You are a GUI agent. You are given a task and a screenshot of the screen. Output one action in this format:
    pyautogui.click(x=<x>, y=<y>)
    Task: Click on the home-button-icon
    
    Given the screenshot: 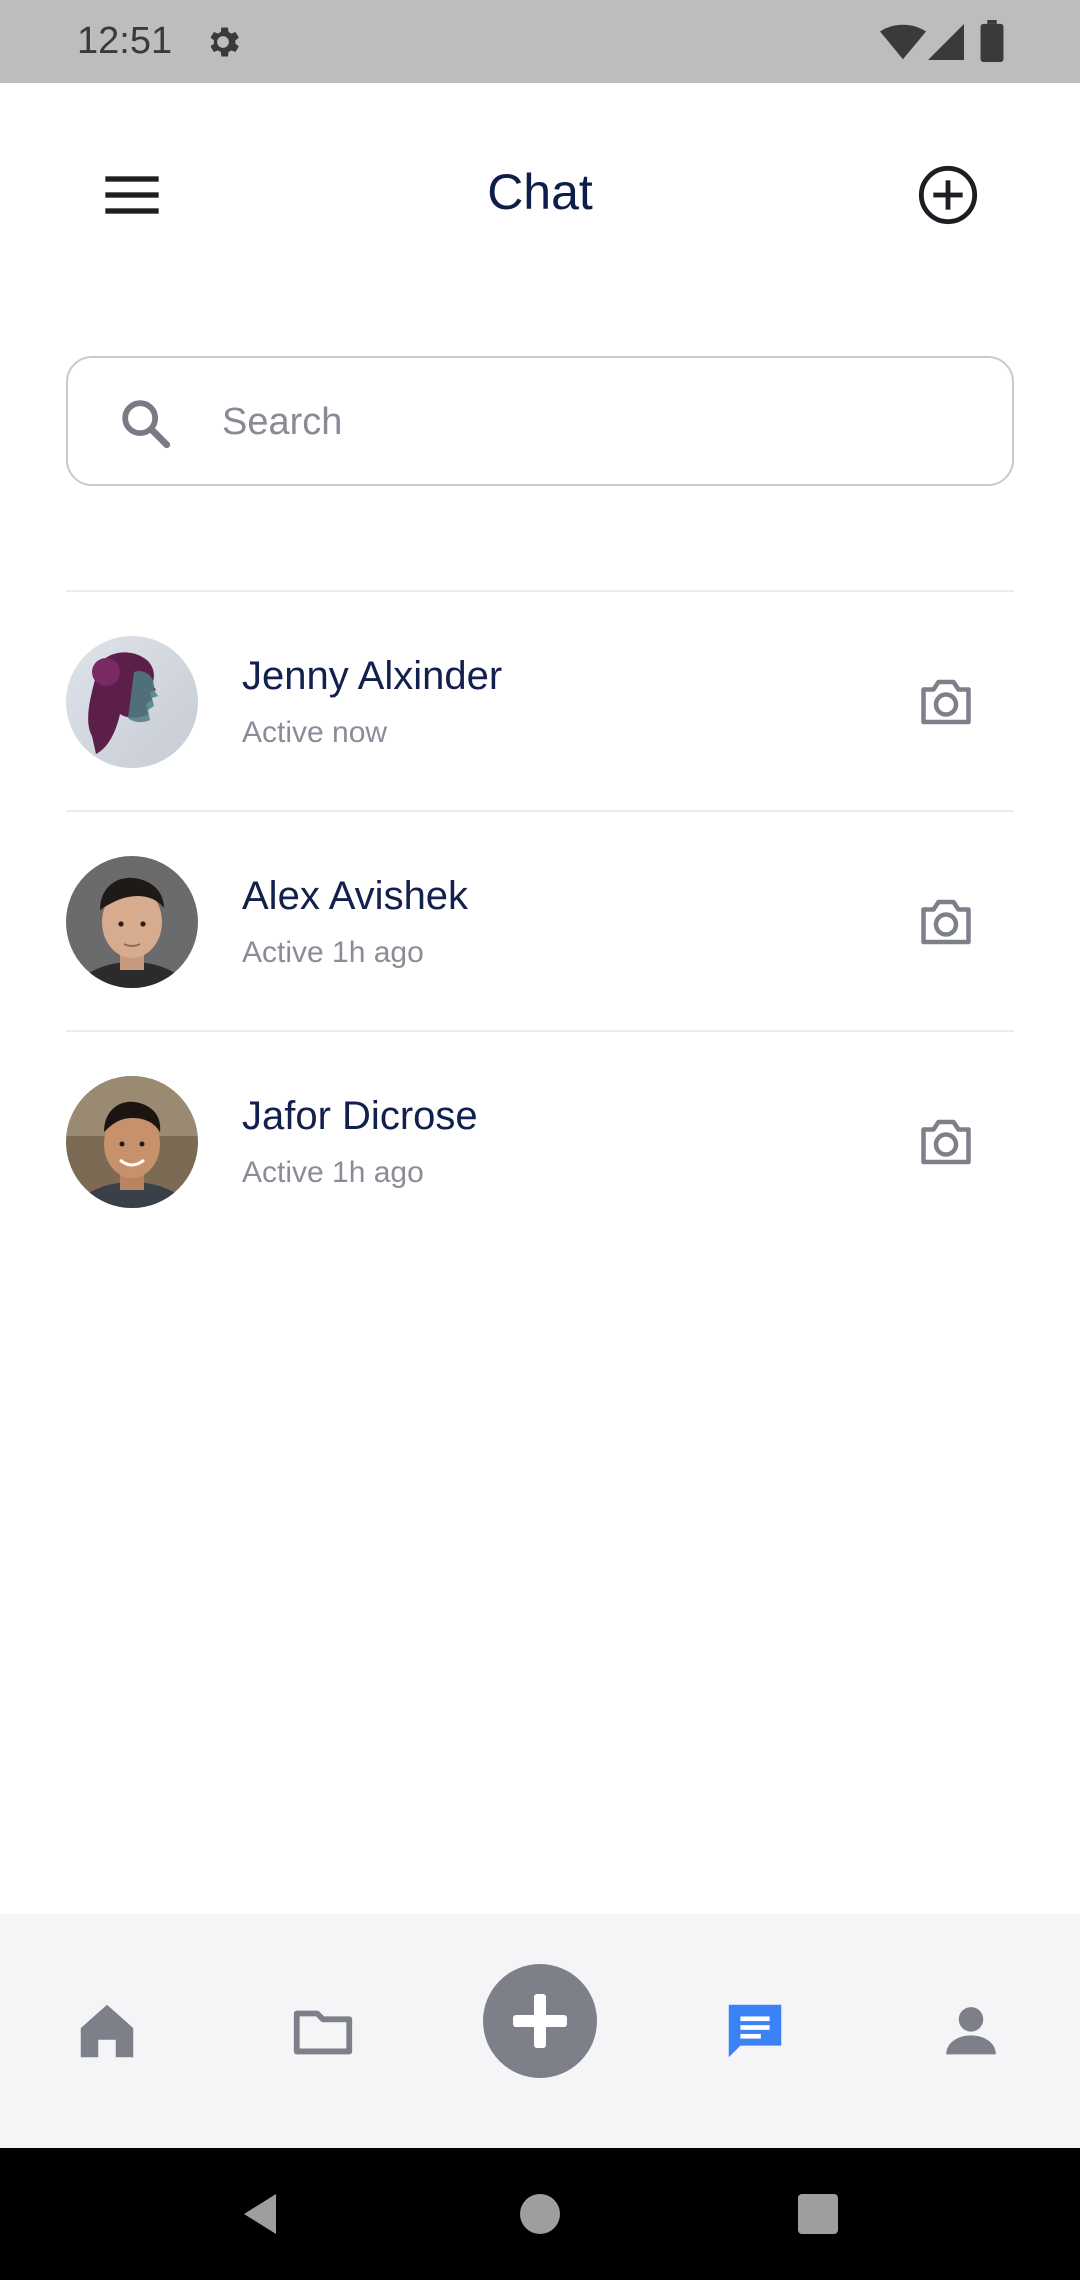 What is the action you would take?
    pyautogui.click(x=540, y=2214)
    